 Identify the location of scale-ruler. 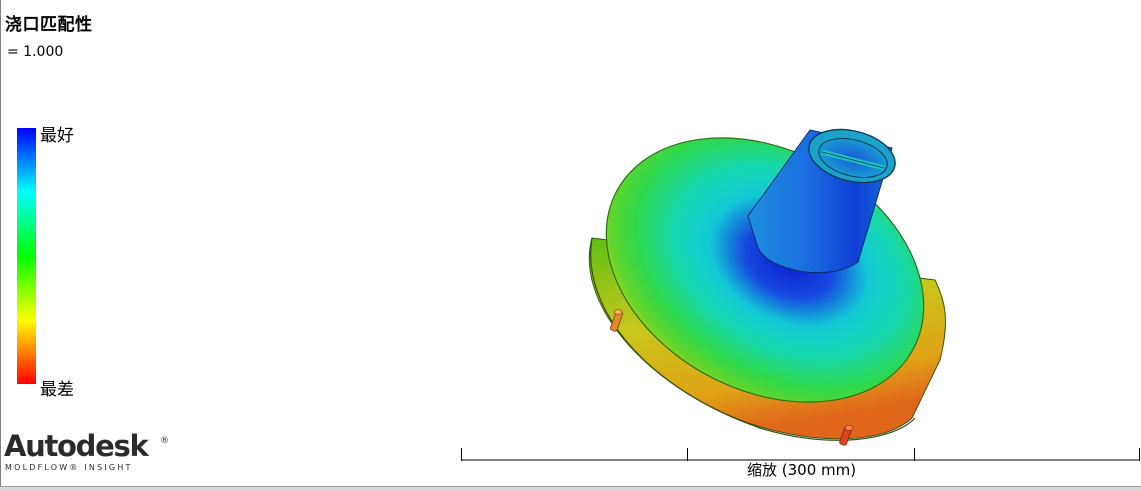
(800, 454).